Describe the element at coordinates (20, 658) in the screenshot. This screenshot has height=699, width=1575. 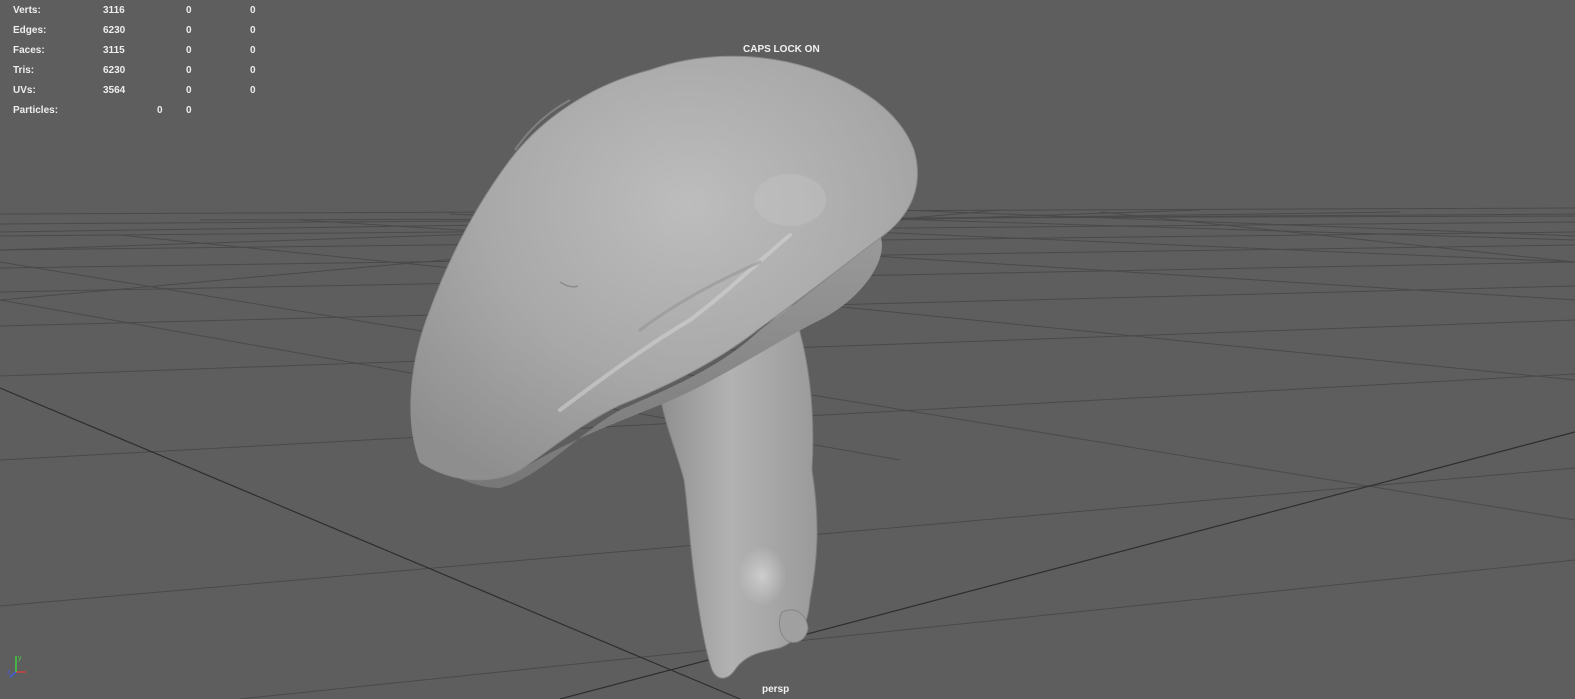
I see `axis-y-letter: y` at that location.